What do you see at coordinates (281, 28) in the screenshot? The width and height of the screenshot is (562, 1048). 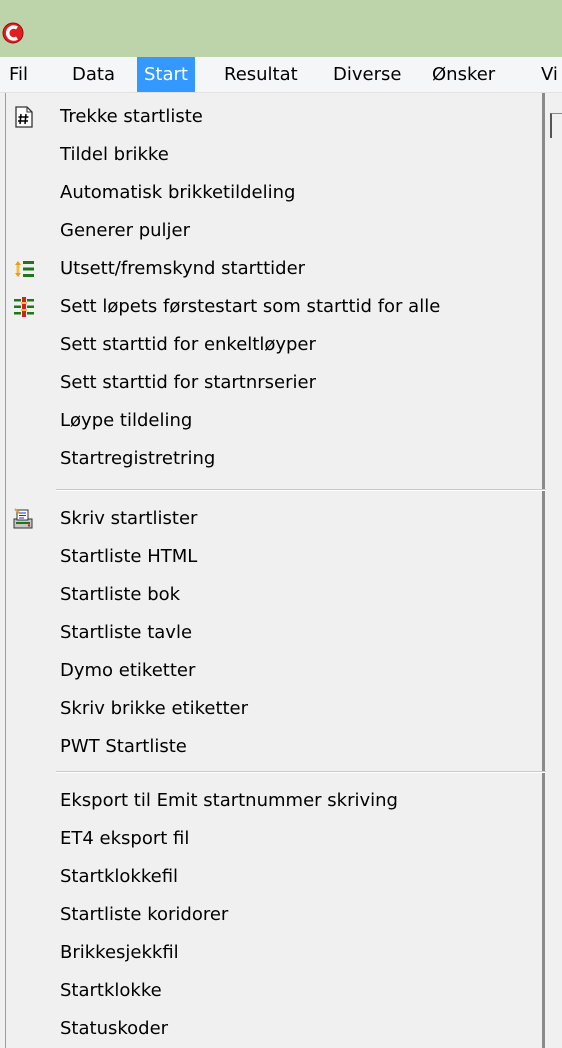 I see `title-bar` at bounding box center [281, 28].